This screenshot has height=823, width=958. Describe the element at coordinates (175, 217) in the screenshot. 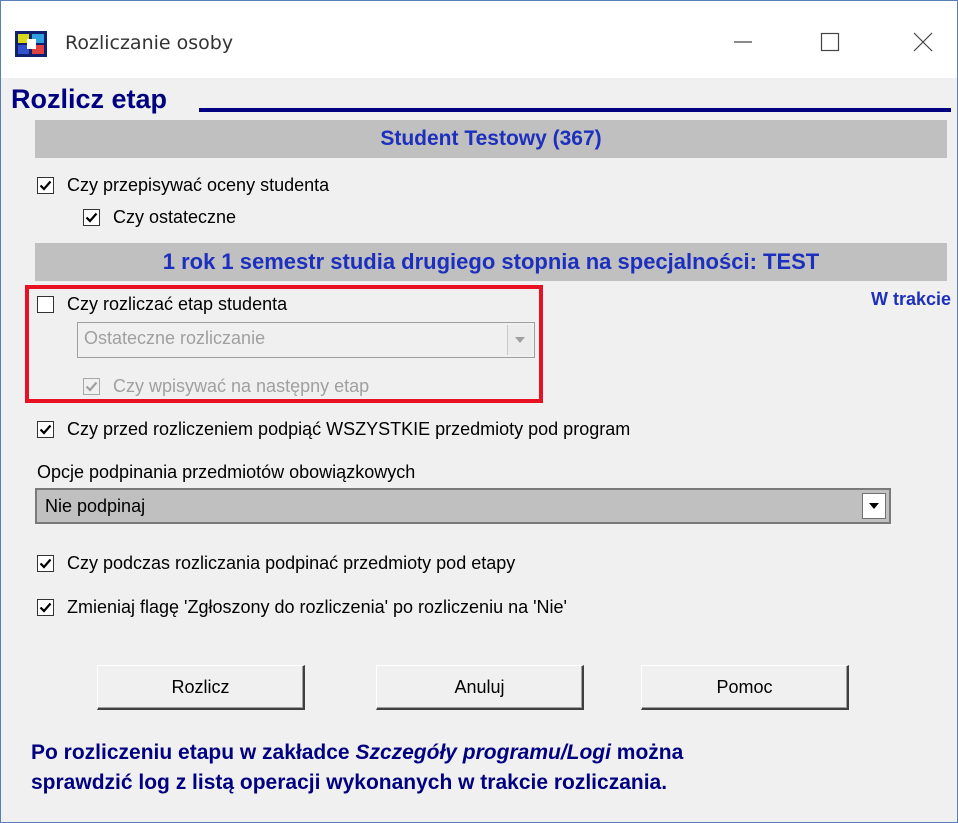

I see `final-label: Czy ostateczne` at that location.